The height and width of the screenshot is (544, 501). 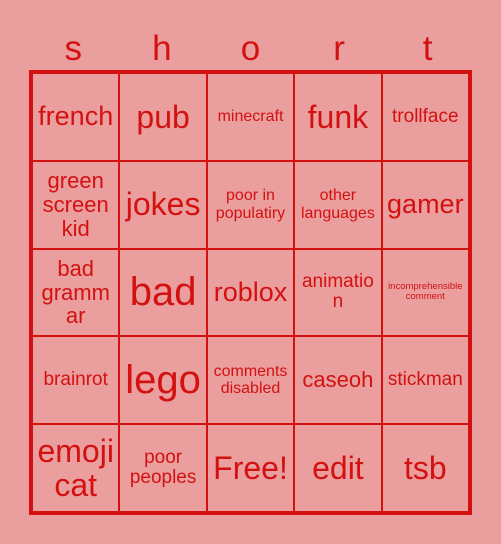 I want to click on bingo-cell-label: roblox, so click(x=250, y=291).